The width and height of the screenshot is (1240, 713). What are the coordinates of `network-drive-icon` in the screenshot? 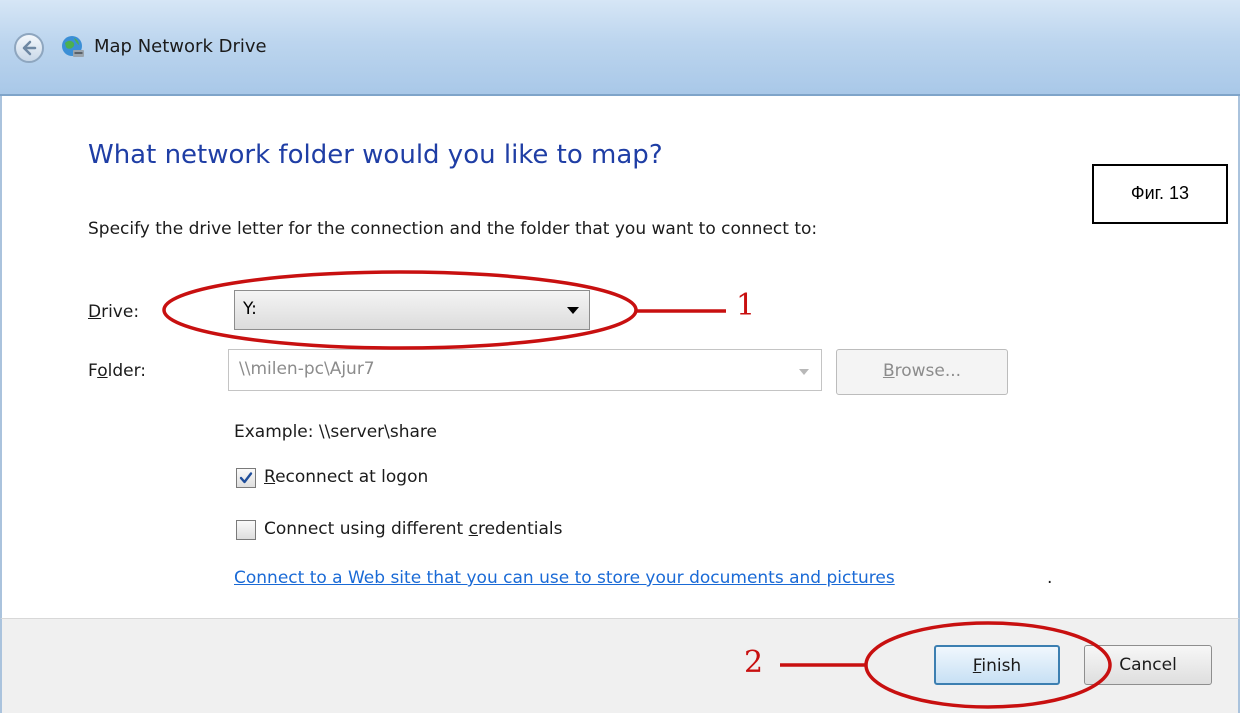 It's located at (73, 46).